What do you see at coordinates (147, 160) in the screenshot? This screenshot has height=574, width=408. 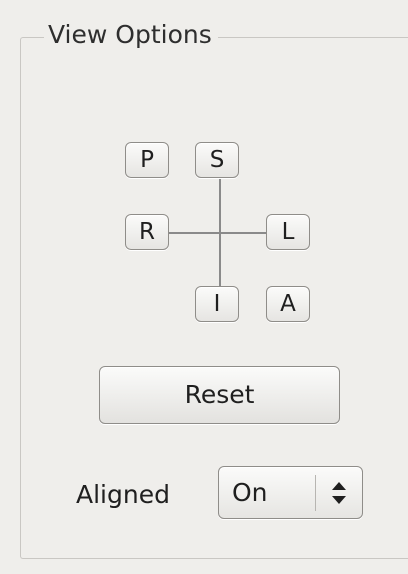 I see `orientation-button-p: P` at bounding box center [147, 160].